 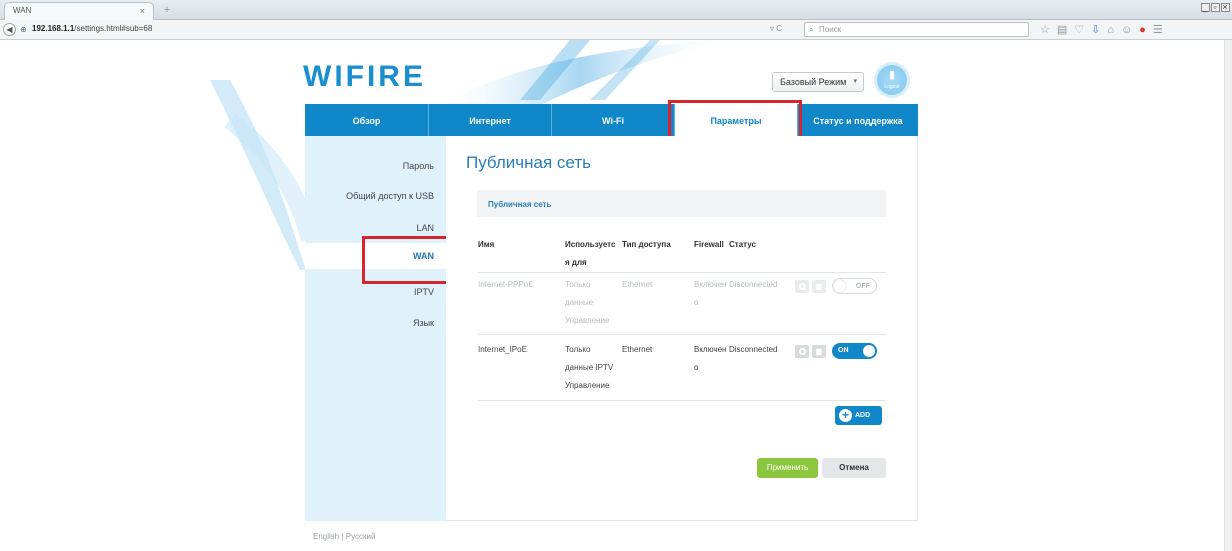 I want to click on url-host: 192.168.1.1, so click(x=53, y=28).